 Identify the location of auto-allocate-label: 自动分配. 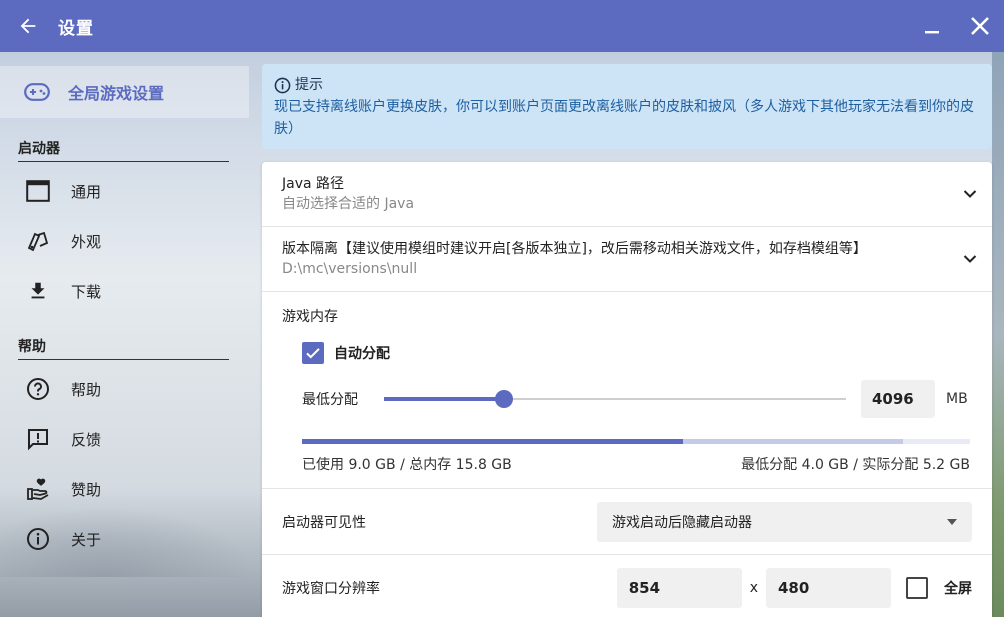
(362, 354).